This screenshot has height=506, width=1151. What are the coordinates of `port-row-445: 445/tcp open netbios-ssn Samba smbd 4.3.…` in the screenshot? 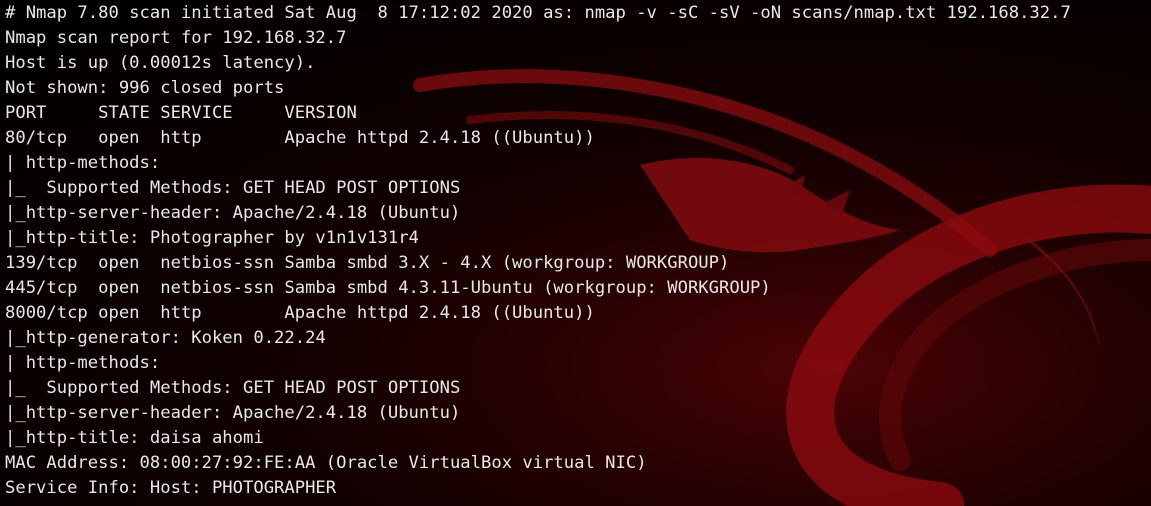 It's located at (388, 288).